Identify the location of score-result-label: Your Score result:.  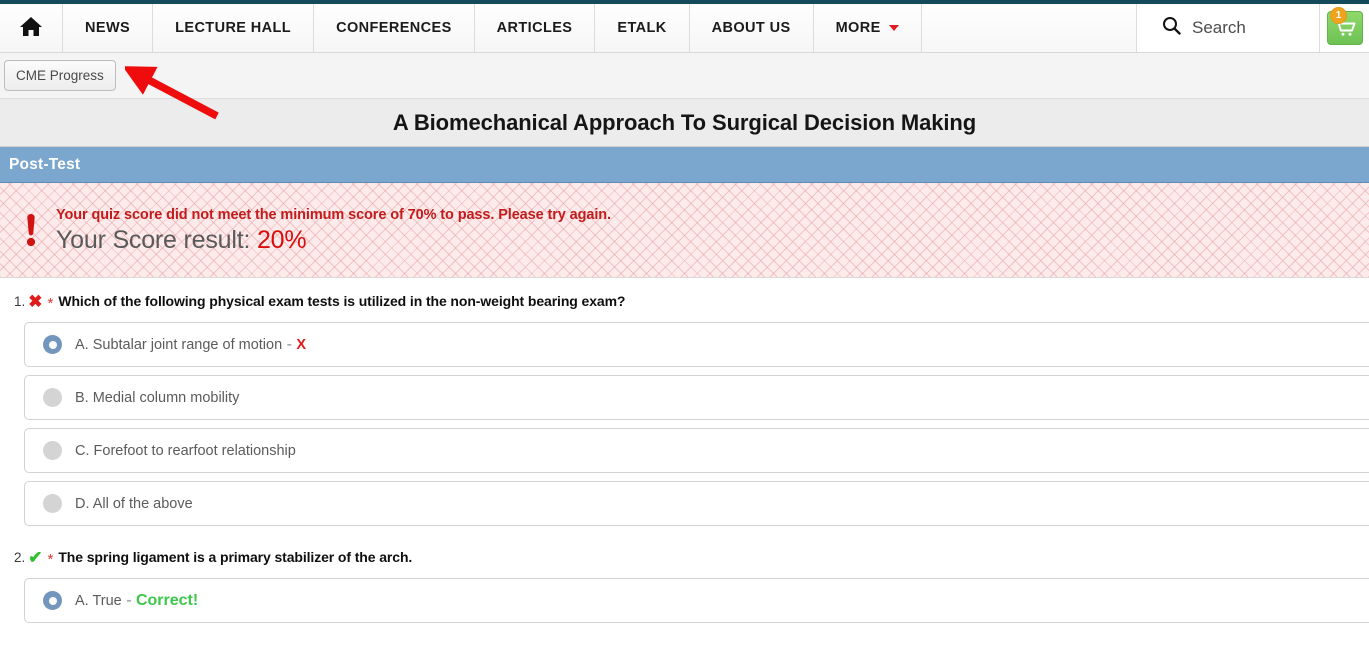
(153, 240).